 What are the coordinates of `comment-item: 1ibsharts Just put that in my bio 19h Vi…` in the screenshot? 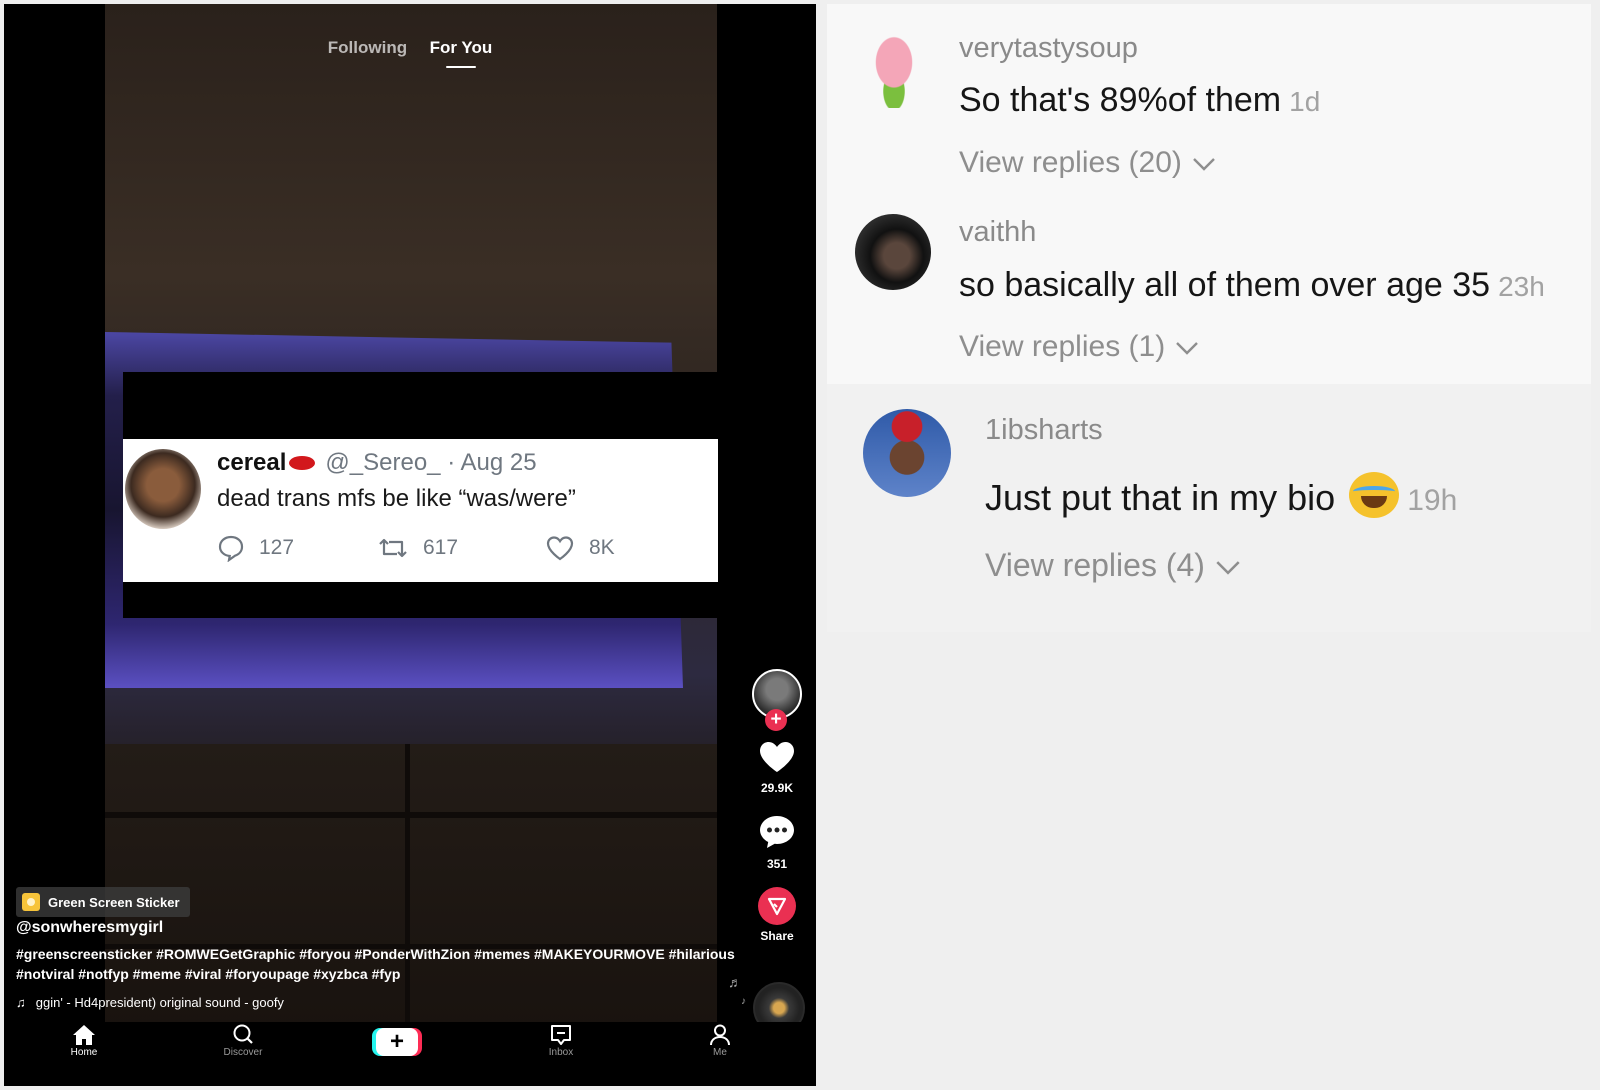 It's located at (1209, 508).